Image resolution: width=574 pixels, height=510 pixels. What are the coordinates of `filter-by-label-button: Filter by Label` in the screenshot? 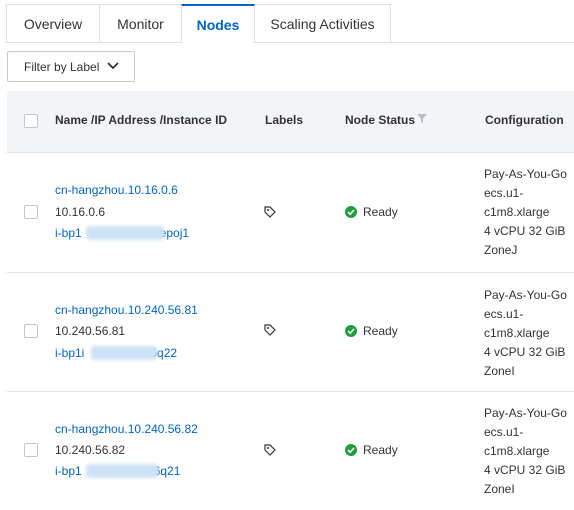 It's located at (71, 66).